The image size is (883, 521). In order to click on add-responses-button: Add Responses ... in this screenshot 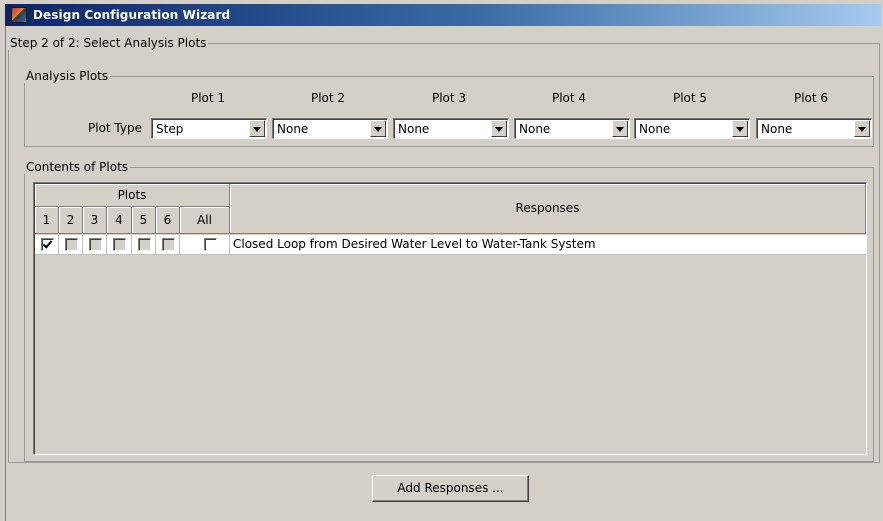, I will do `click(450, 488)`.